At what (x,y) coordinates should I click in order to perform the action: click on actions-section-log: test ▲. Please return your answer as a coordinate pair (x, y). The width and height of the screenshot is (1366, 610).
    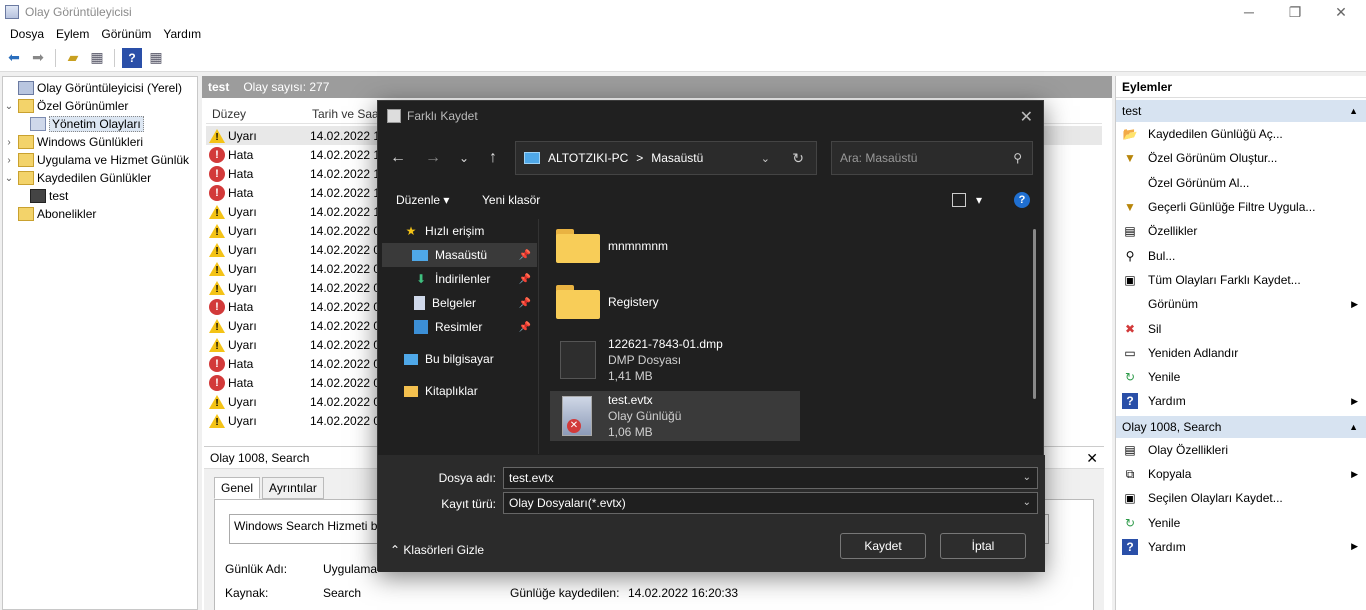
    Looking at the image, I should click on (1241, 111).